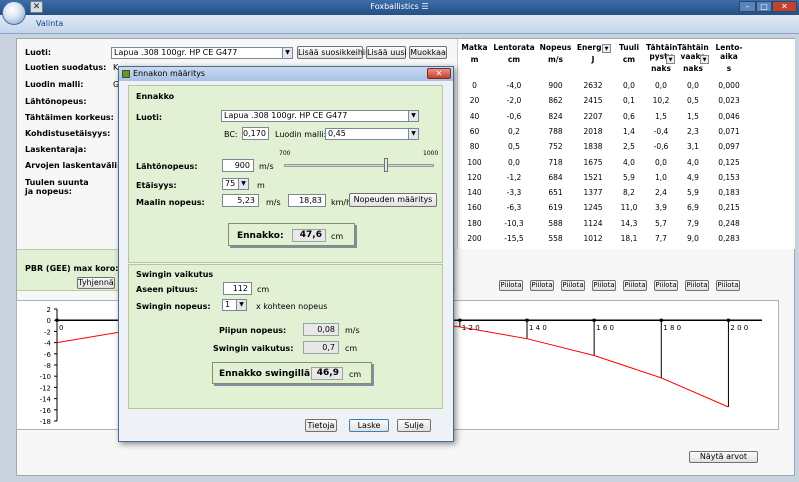 This screenshot has width=799, height=482. I want to click on table-cell: 1245, so click(593, 208).